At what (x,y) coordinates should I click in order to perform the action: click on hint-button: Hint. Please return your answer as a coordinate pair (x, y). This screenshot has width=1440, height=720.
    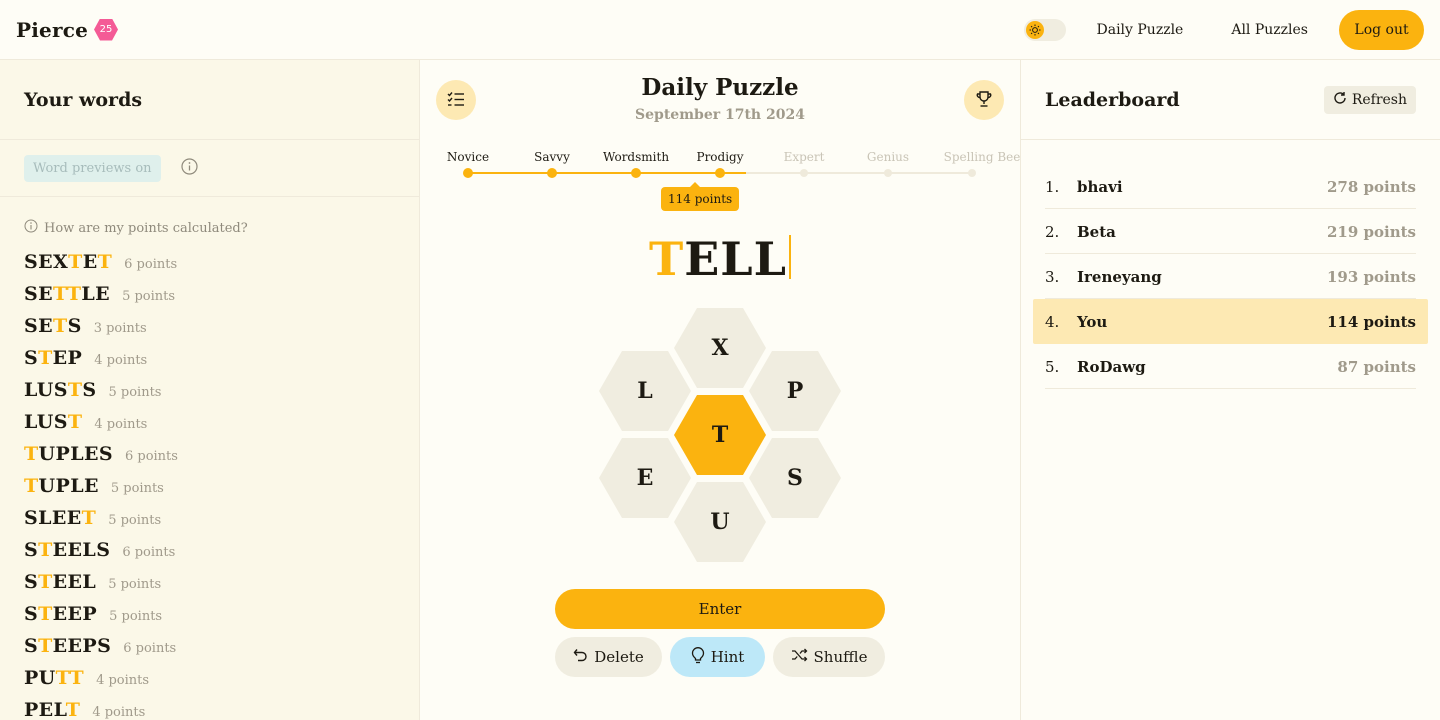
    Looking at the image, I should click on (717, 657).